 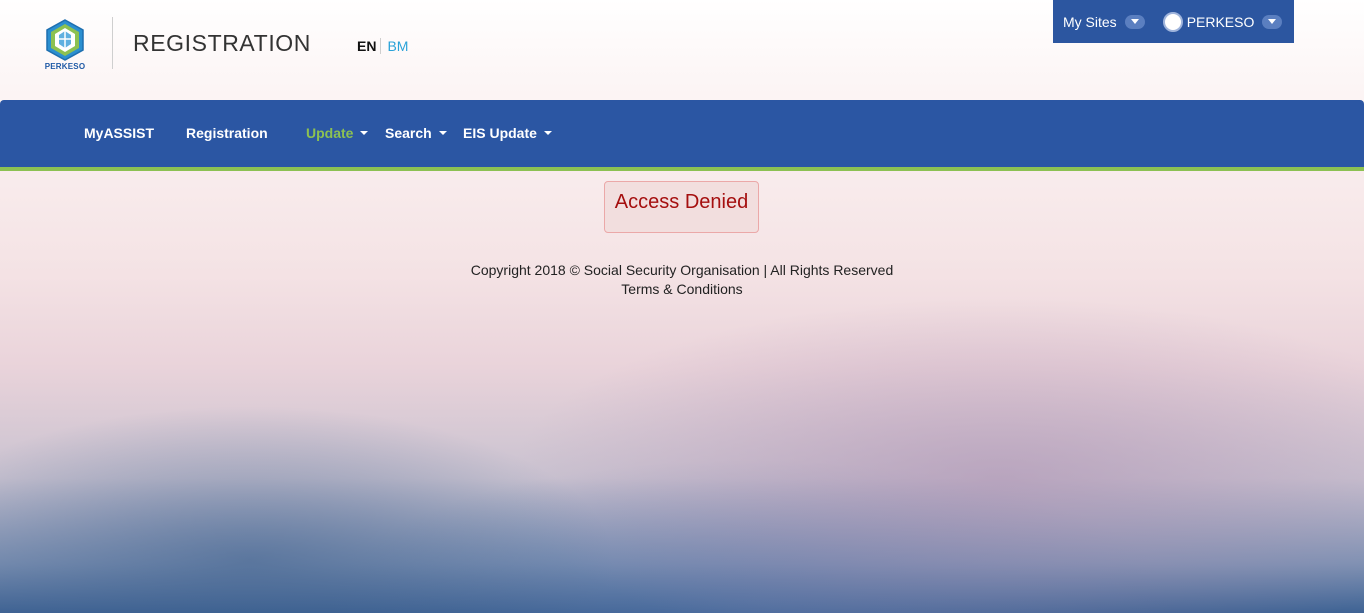 I want to click on nav-item-registration: Registration, so click(x=227, y=133).